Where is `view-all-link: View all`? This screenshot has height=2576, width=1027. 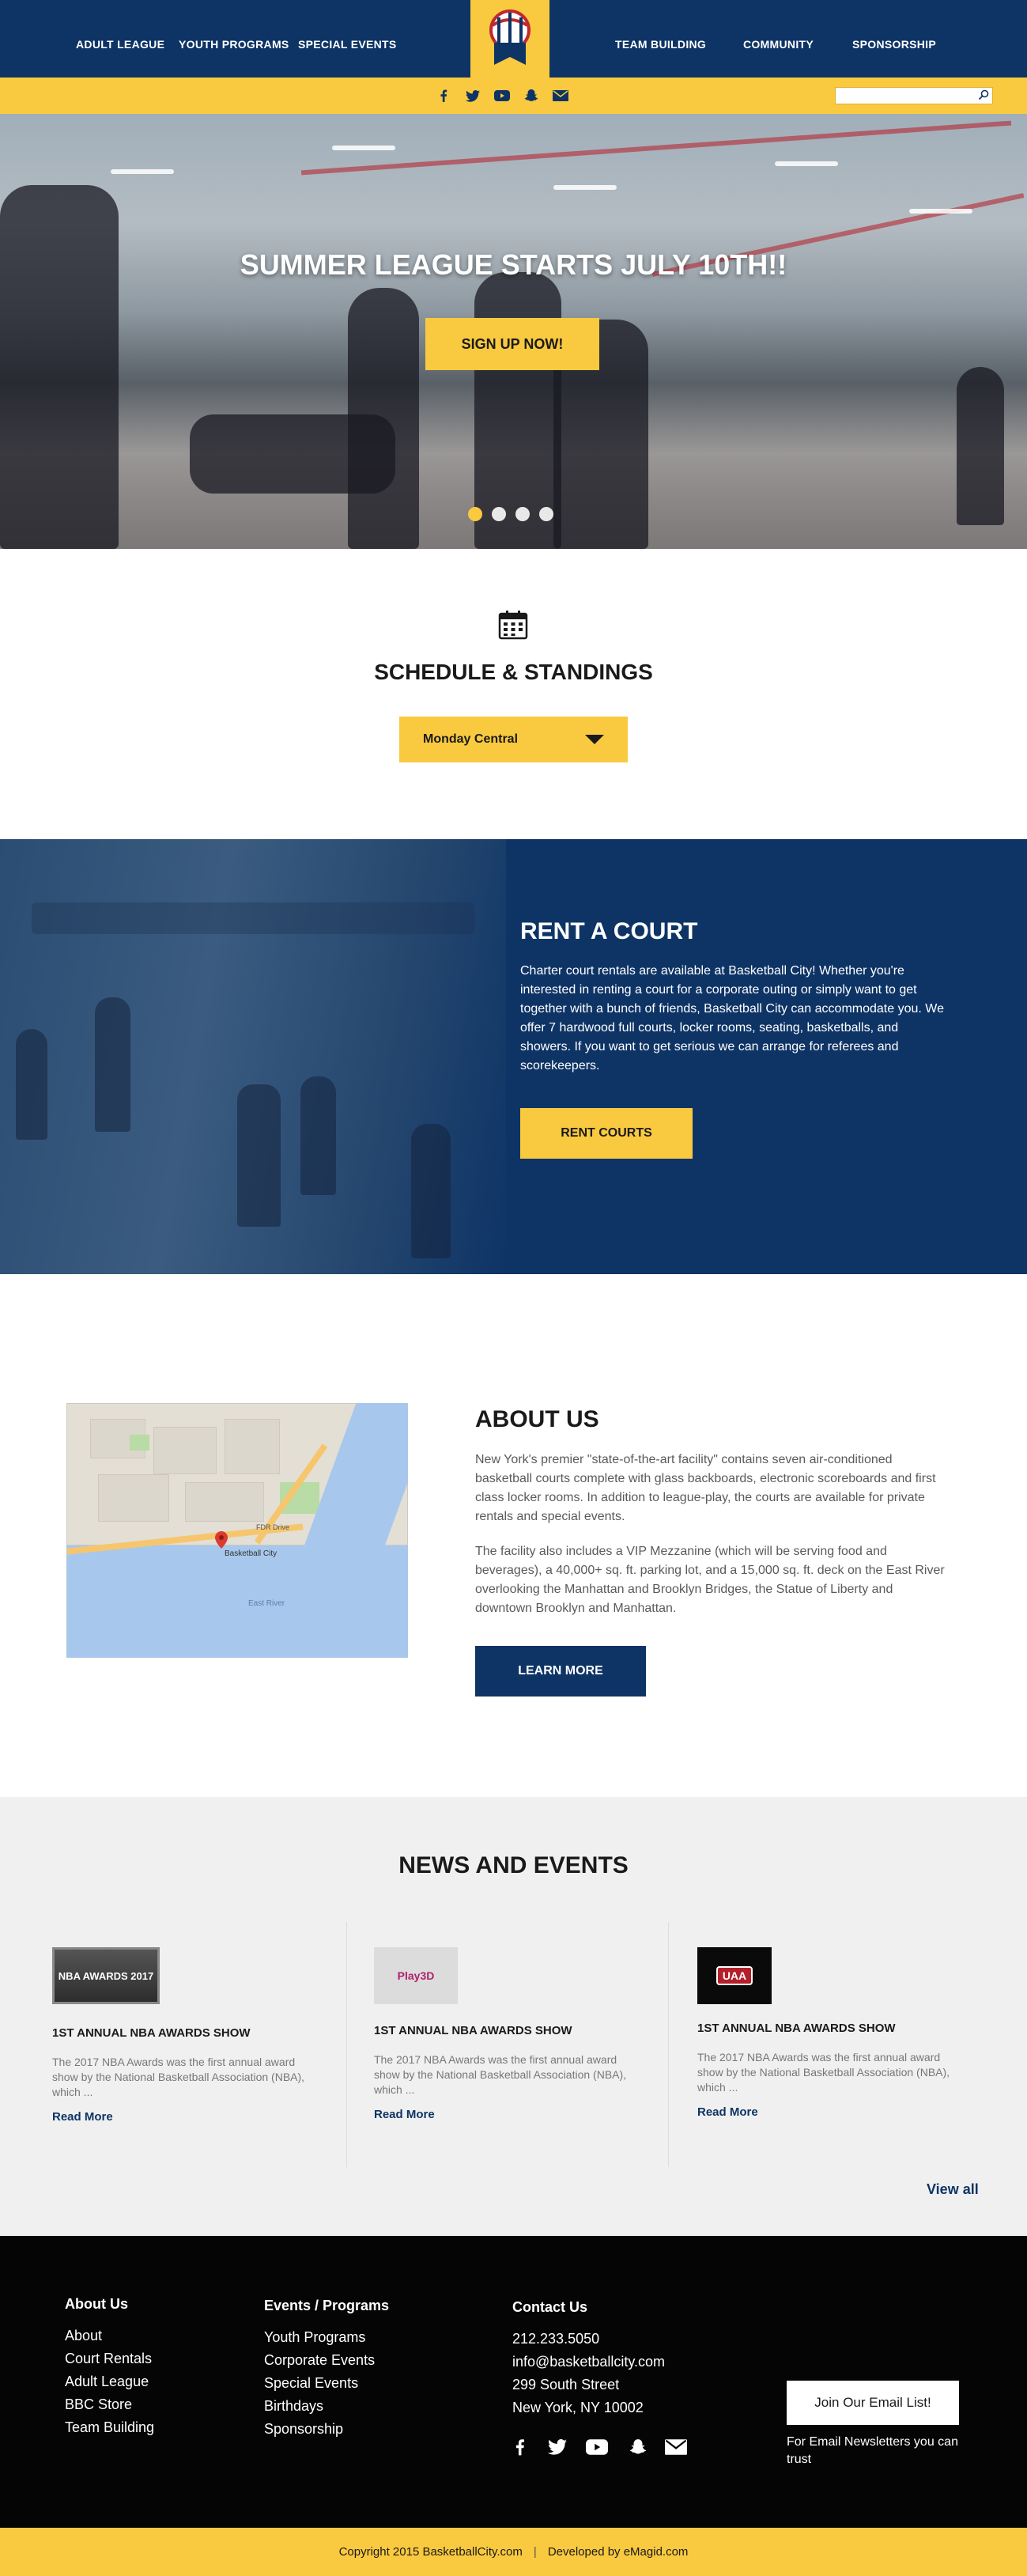
view-all-link: View all is located at coordinates (953, 2189).